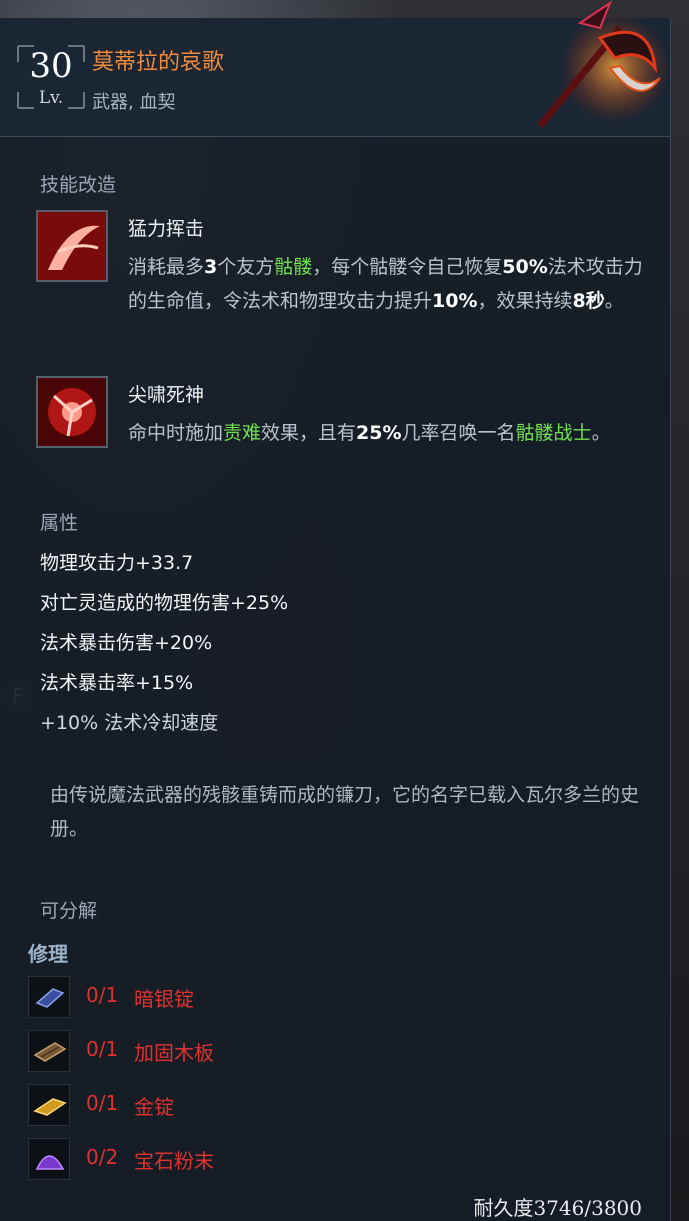  Describe the element at coordinates (458, 433) in the screenshot. I see `description-text: 几率召唤一名` at that location.